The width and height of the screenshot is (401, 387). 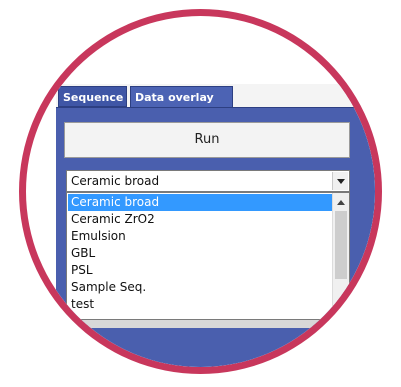 I want to click on list-item-gbl: GBL, so click(x=200, y=253).